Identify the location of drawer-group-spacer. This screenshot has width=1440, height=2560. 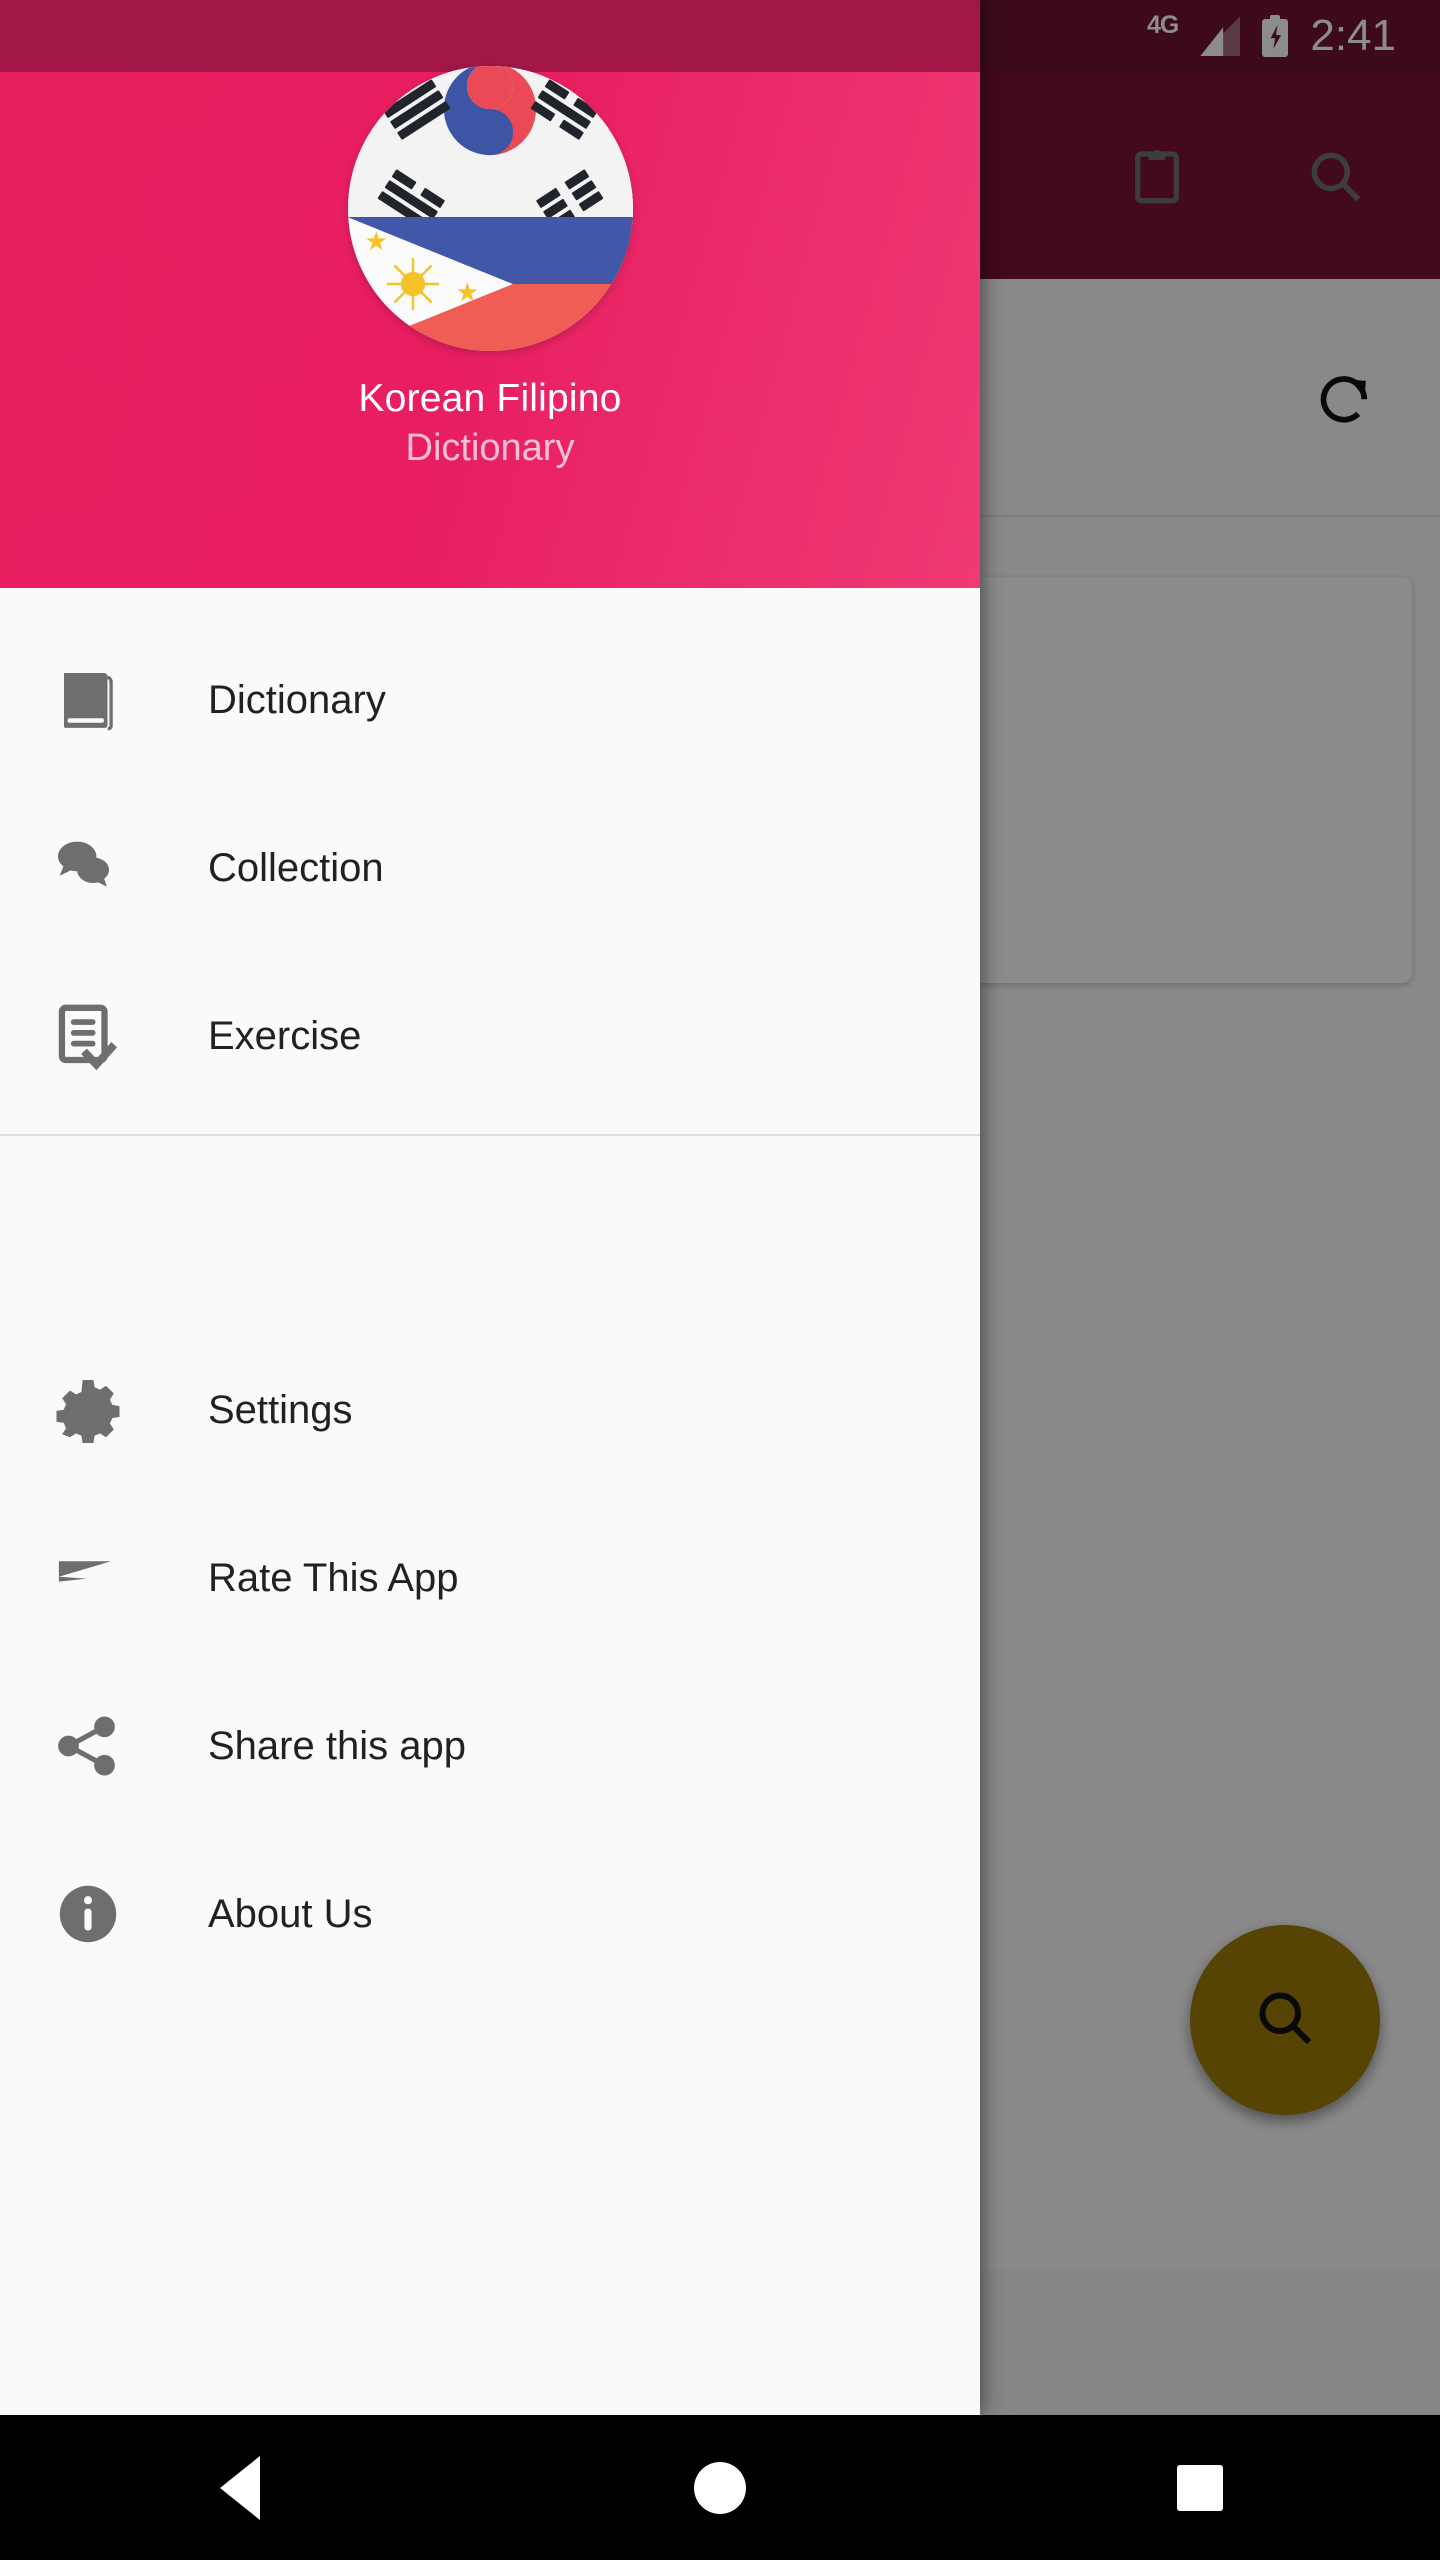
(490, 1231).